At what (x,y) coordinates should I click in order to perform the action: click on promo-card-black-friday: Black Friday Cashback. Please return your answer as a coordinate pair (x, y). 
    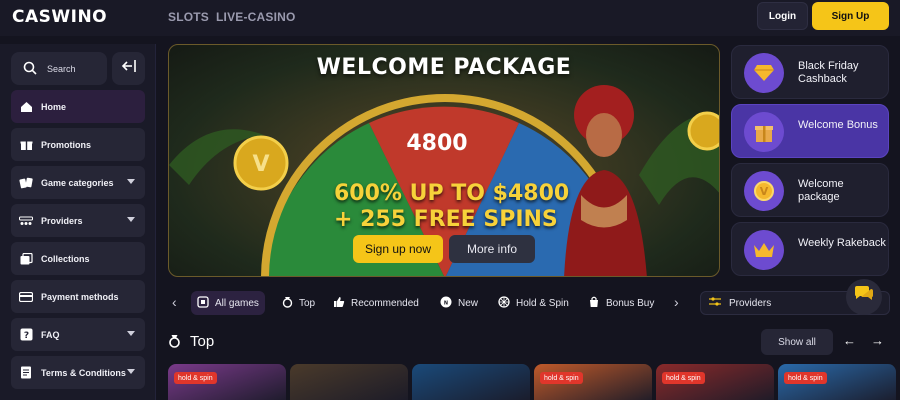
    Looking at the image, I should click on (810, 72).